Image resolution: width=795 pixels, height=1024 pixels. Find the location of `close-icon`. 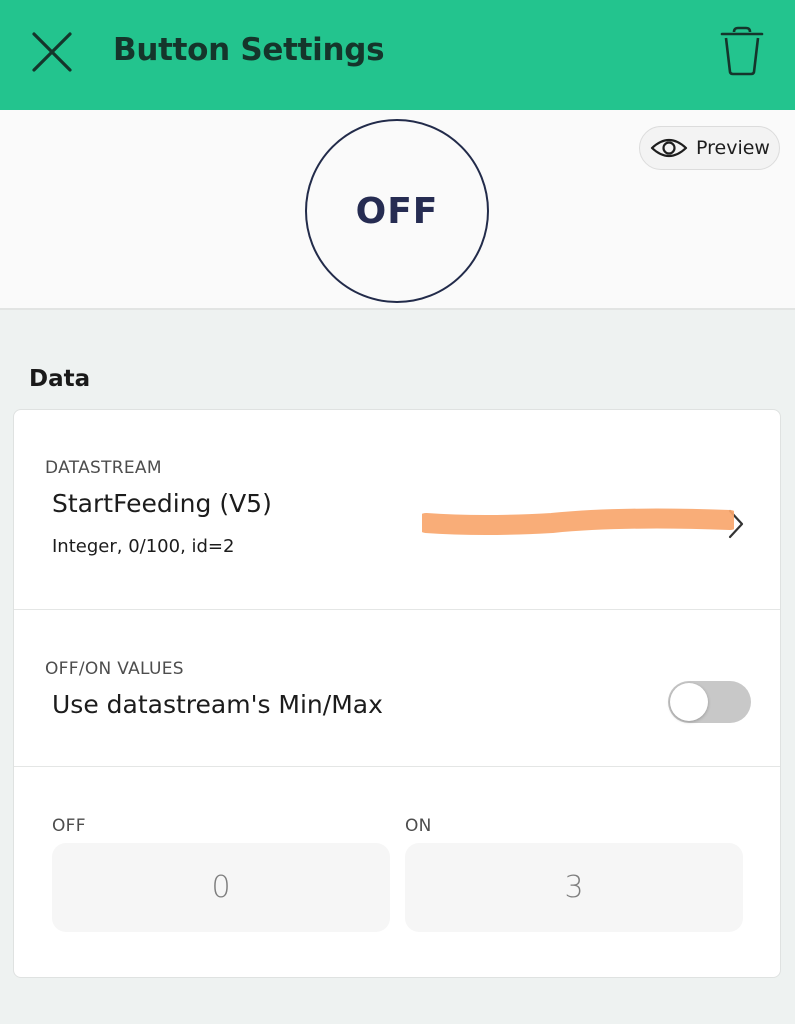

close-icon is located at coordinates (52, 52).